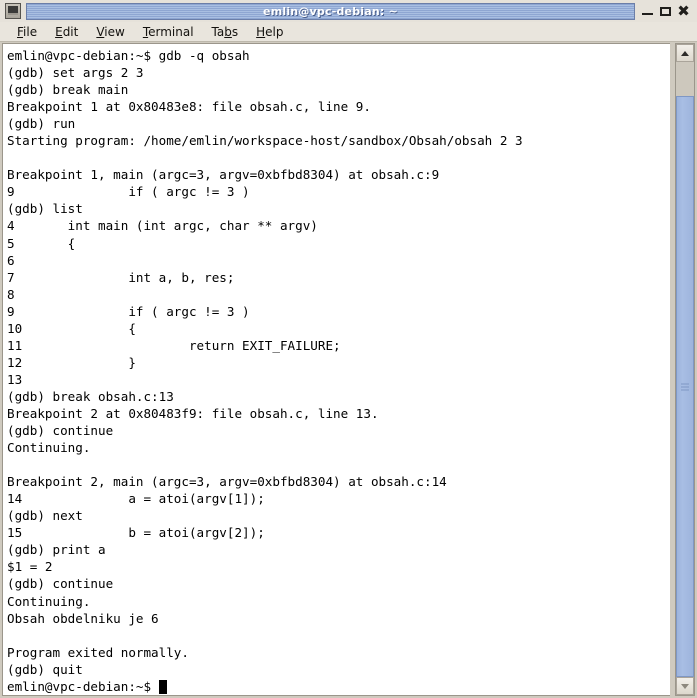 The height and width of the screenshot is (698, 697). I want to click on menu-label-file-after: ile, so click(30, 31).